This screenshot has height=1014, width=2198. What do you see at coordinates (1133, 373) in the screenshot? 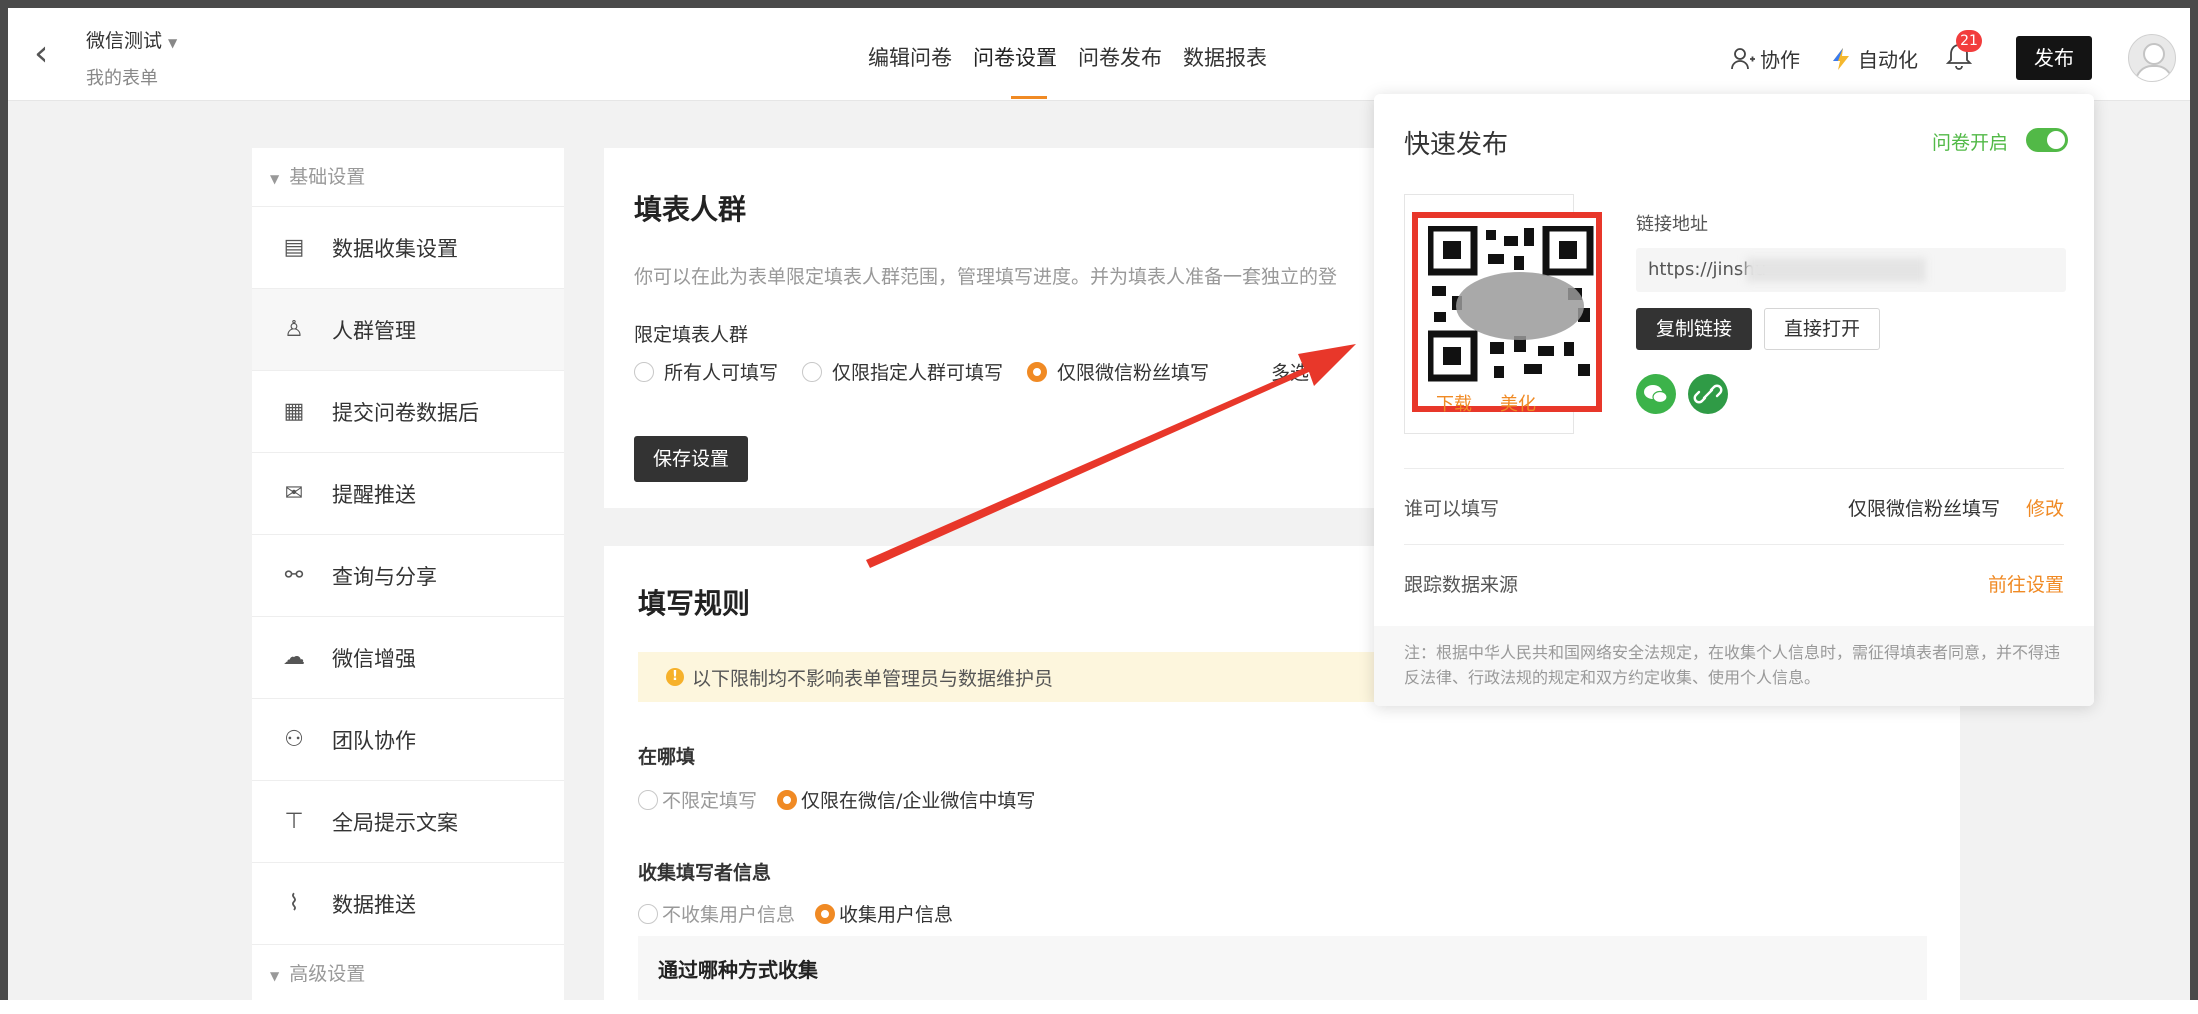
I see `radio-label: 仅限微信粉丝填写` at bounding box center [1133, 373].